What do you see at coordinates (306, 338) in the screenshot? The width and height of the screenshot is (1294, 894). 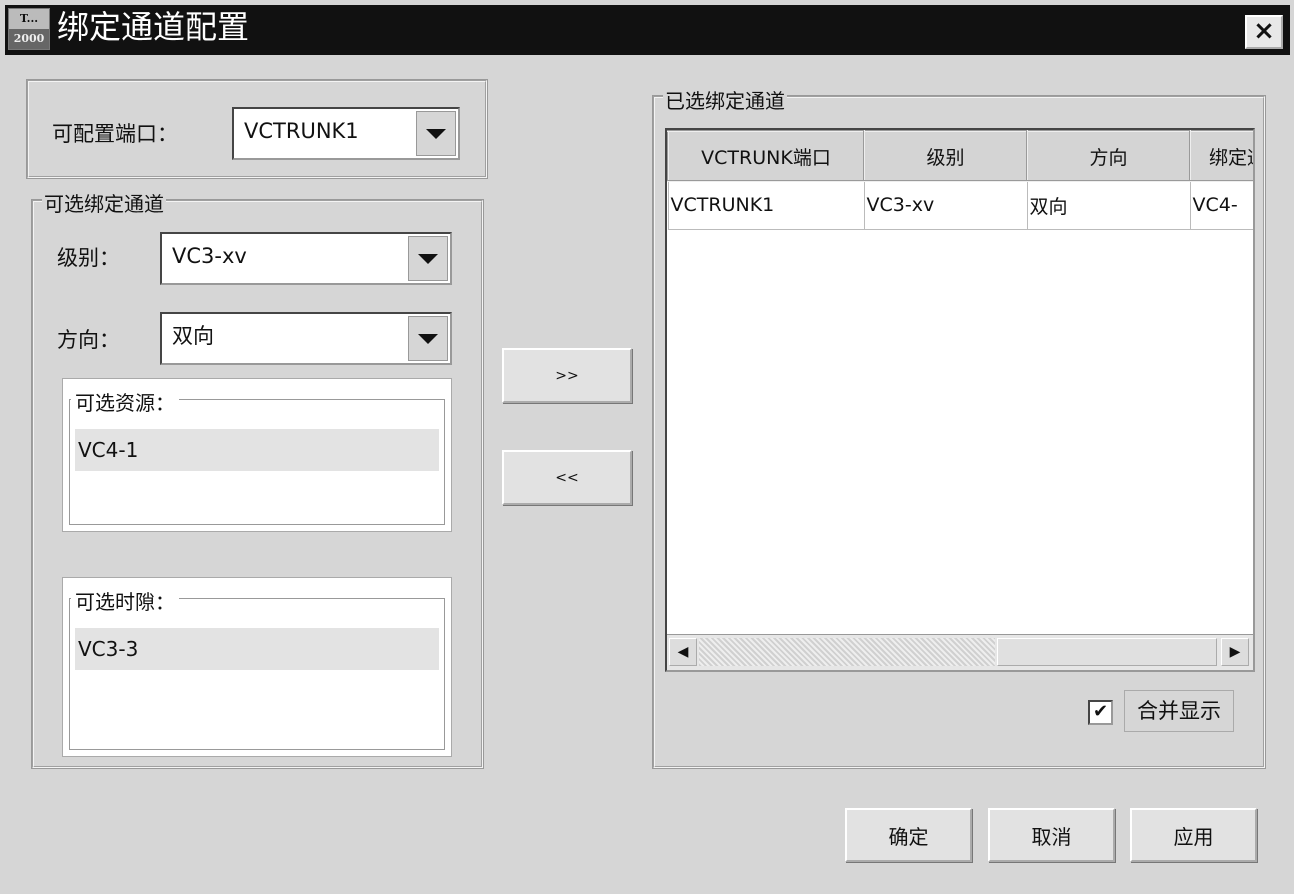 I see `direction-select: 双向` at bounding box center [306, 338].